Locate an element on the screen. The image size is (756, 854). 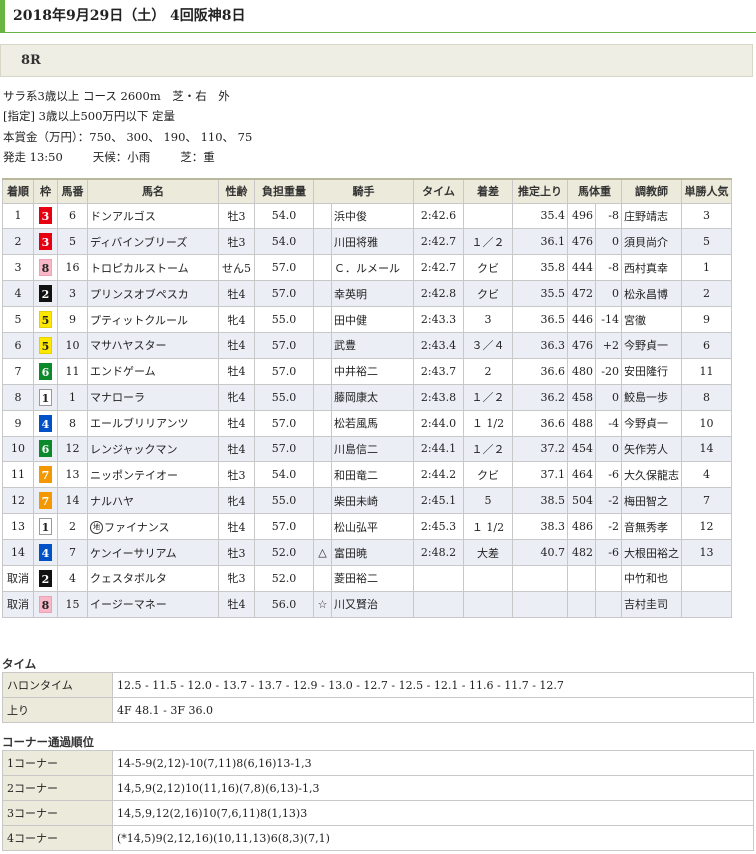
time-cell: 2:45.3 is located at coordinates (438, 527).